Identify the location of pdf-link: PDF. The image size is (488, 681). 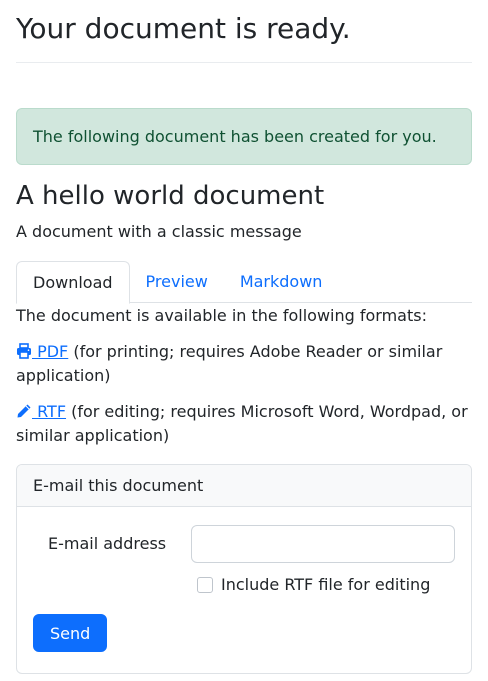
(42, 351).